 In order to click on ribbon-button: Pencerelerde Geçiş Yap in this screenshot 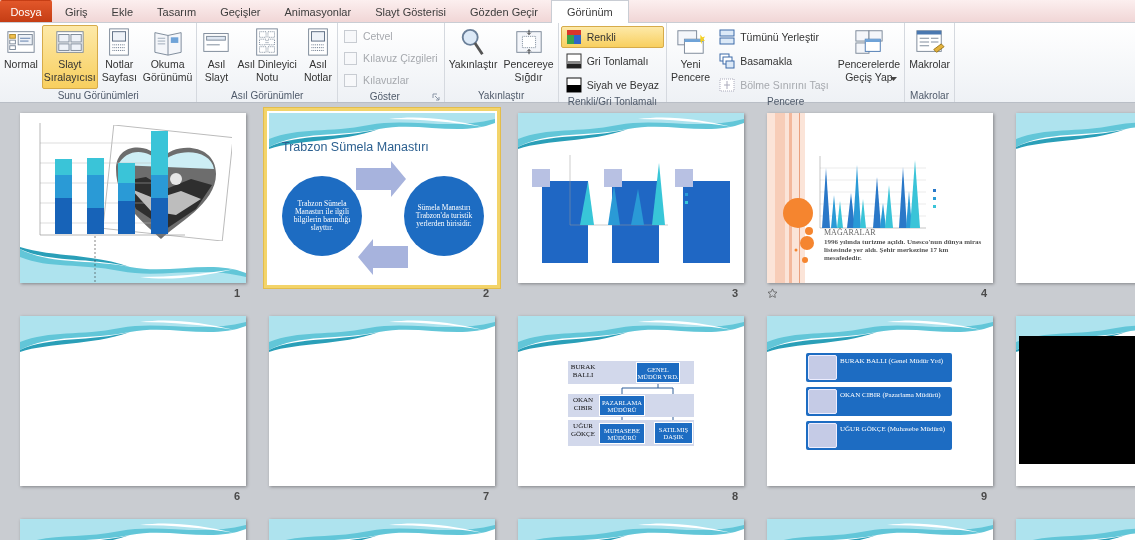, I will do `click(869, 57)`.